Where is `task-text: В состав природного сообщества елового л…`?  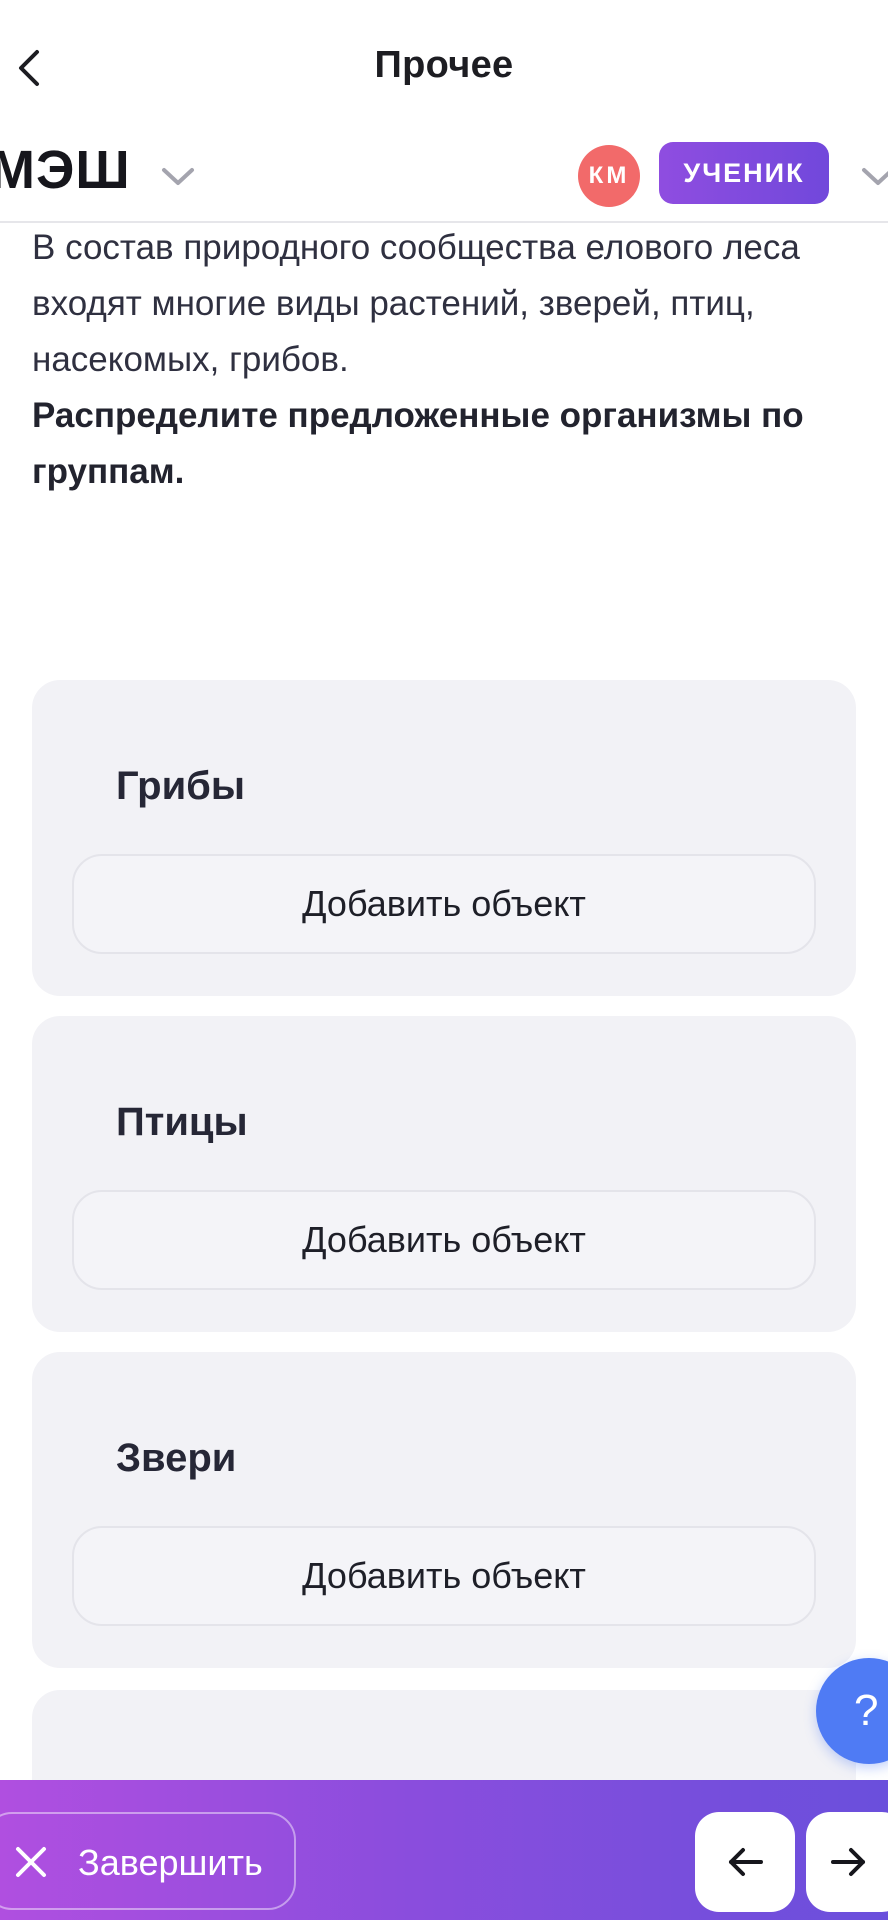
task-text: В состав природного сообщества елового л… is located at coordinates (447, 360).